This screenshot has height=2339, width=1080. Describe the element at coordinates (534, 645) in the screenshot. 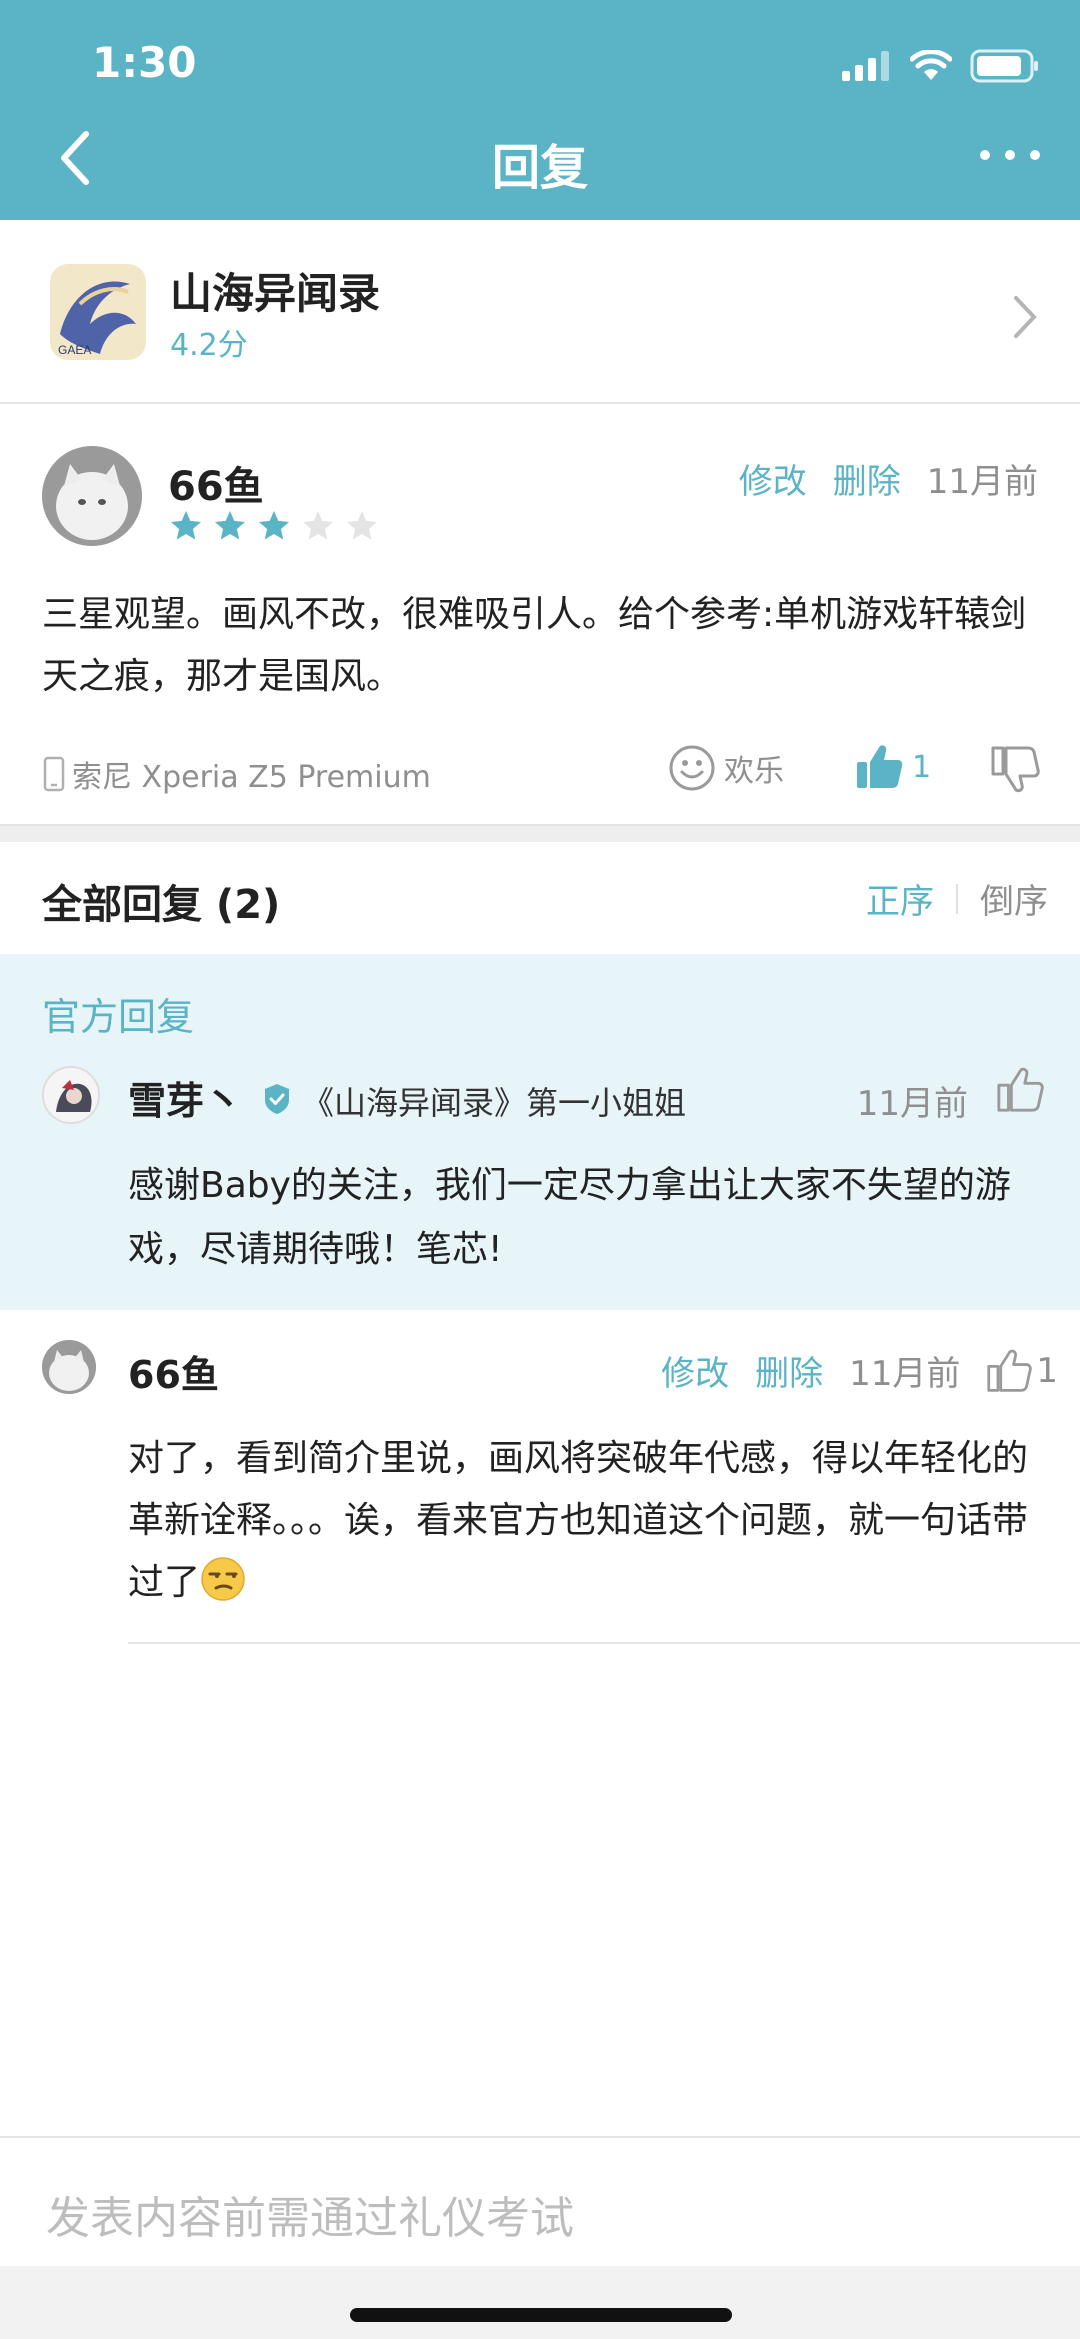

I see `review-text: 三星观望。画风不改，很难吸引人。给个参考:单机游戏轩辕剑天之痕，那才是国风。` at that location.